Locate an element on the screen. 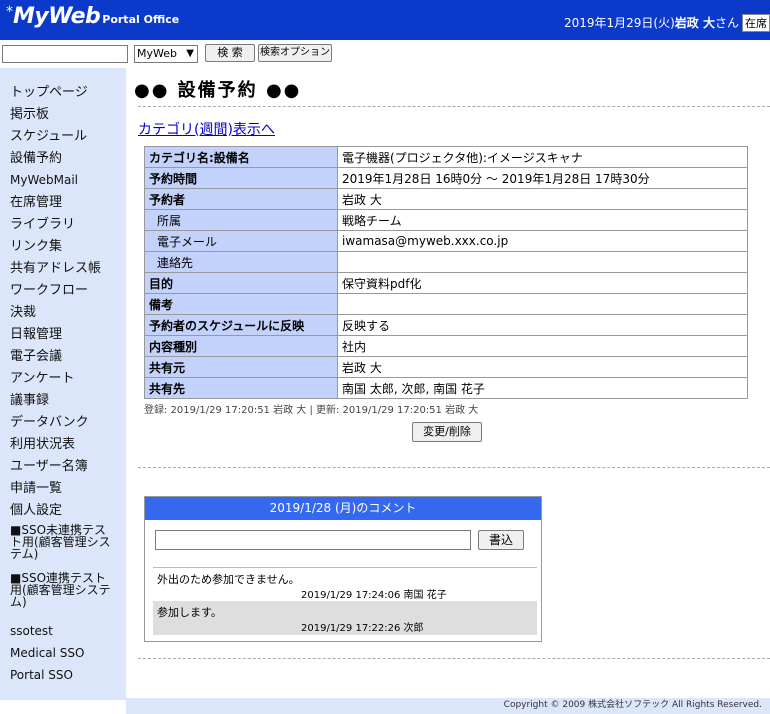 This screenshot has height=714, width=770. table-row: 共有元 岩政 大 is located at coordinates (446, 367).